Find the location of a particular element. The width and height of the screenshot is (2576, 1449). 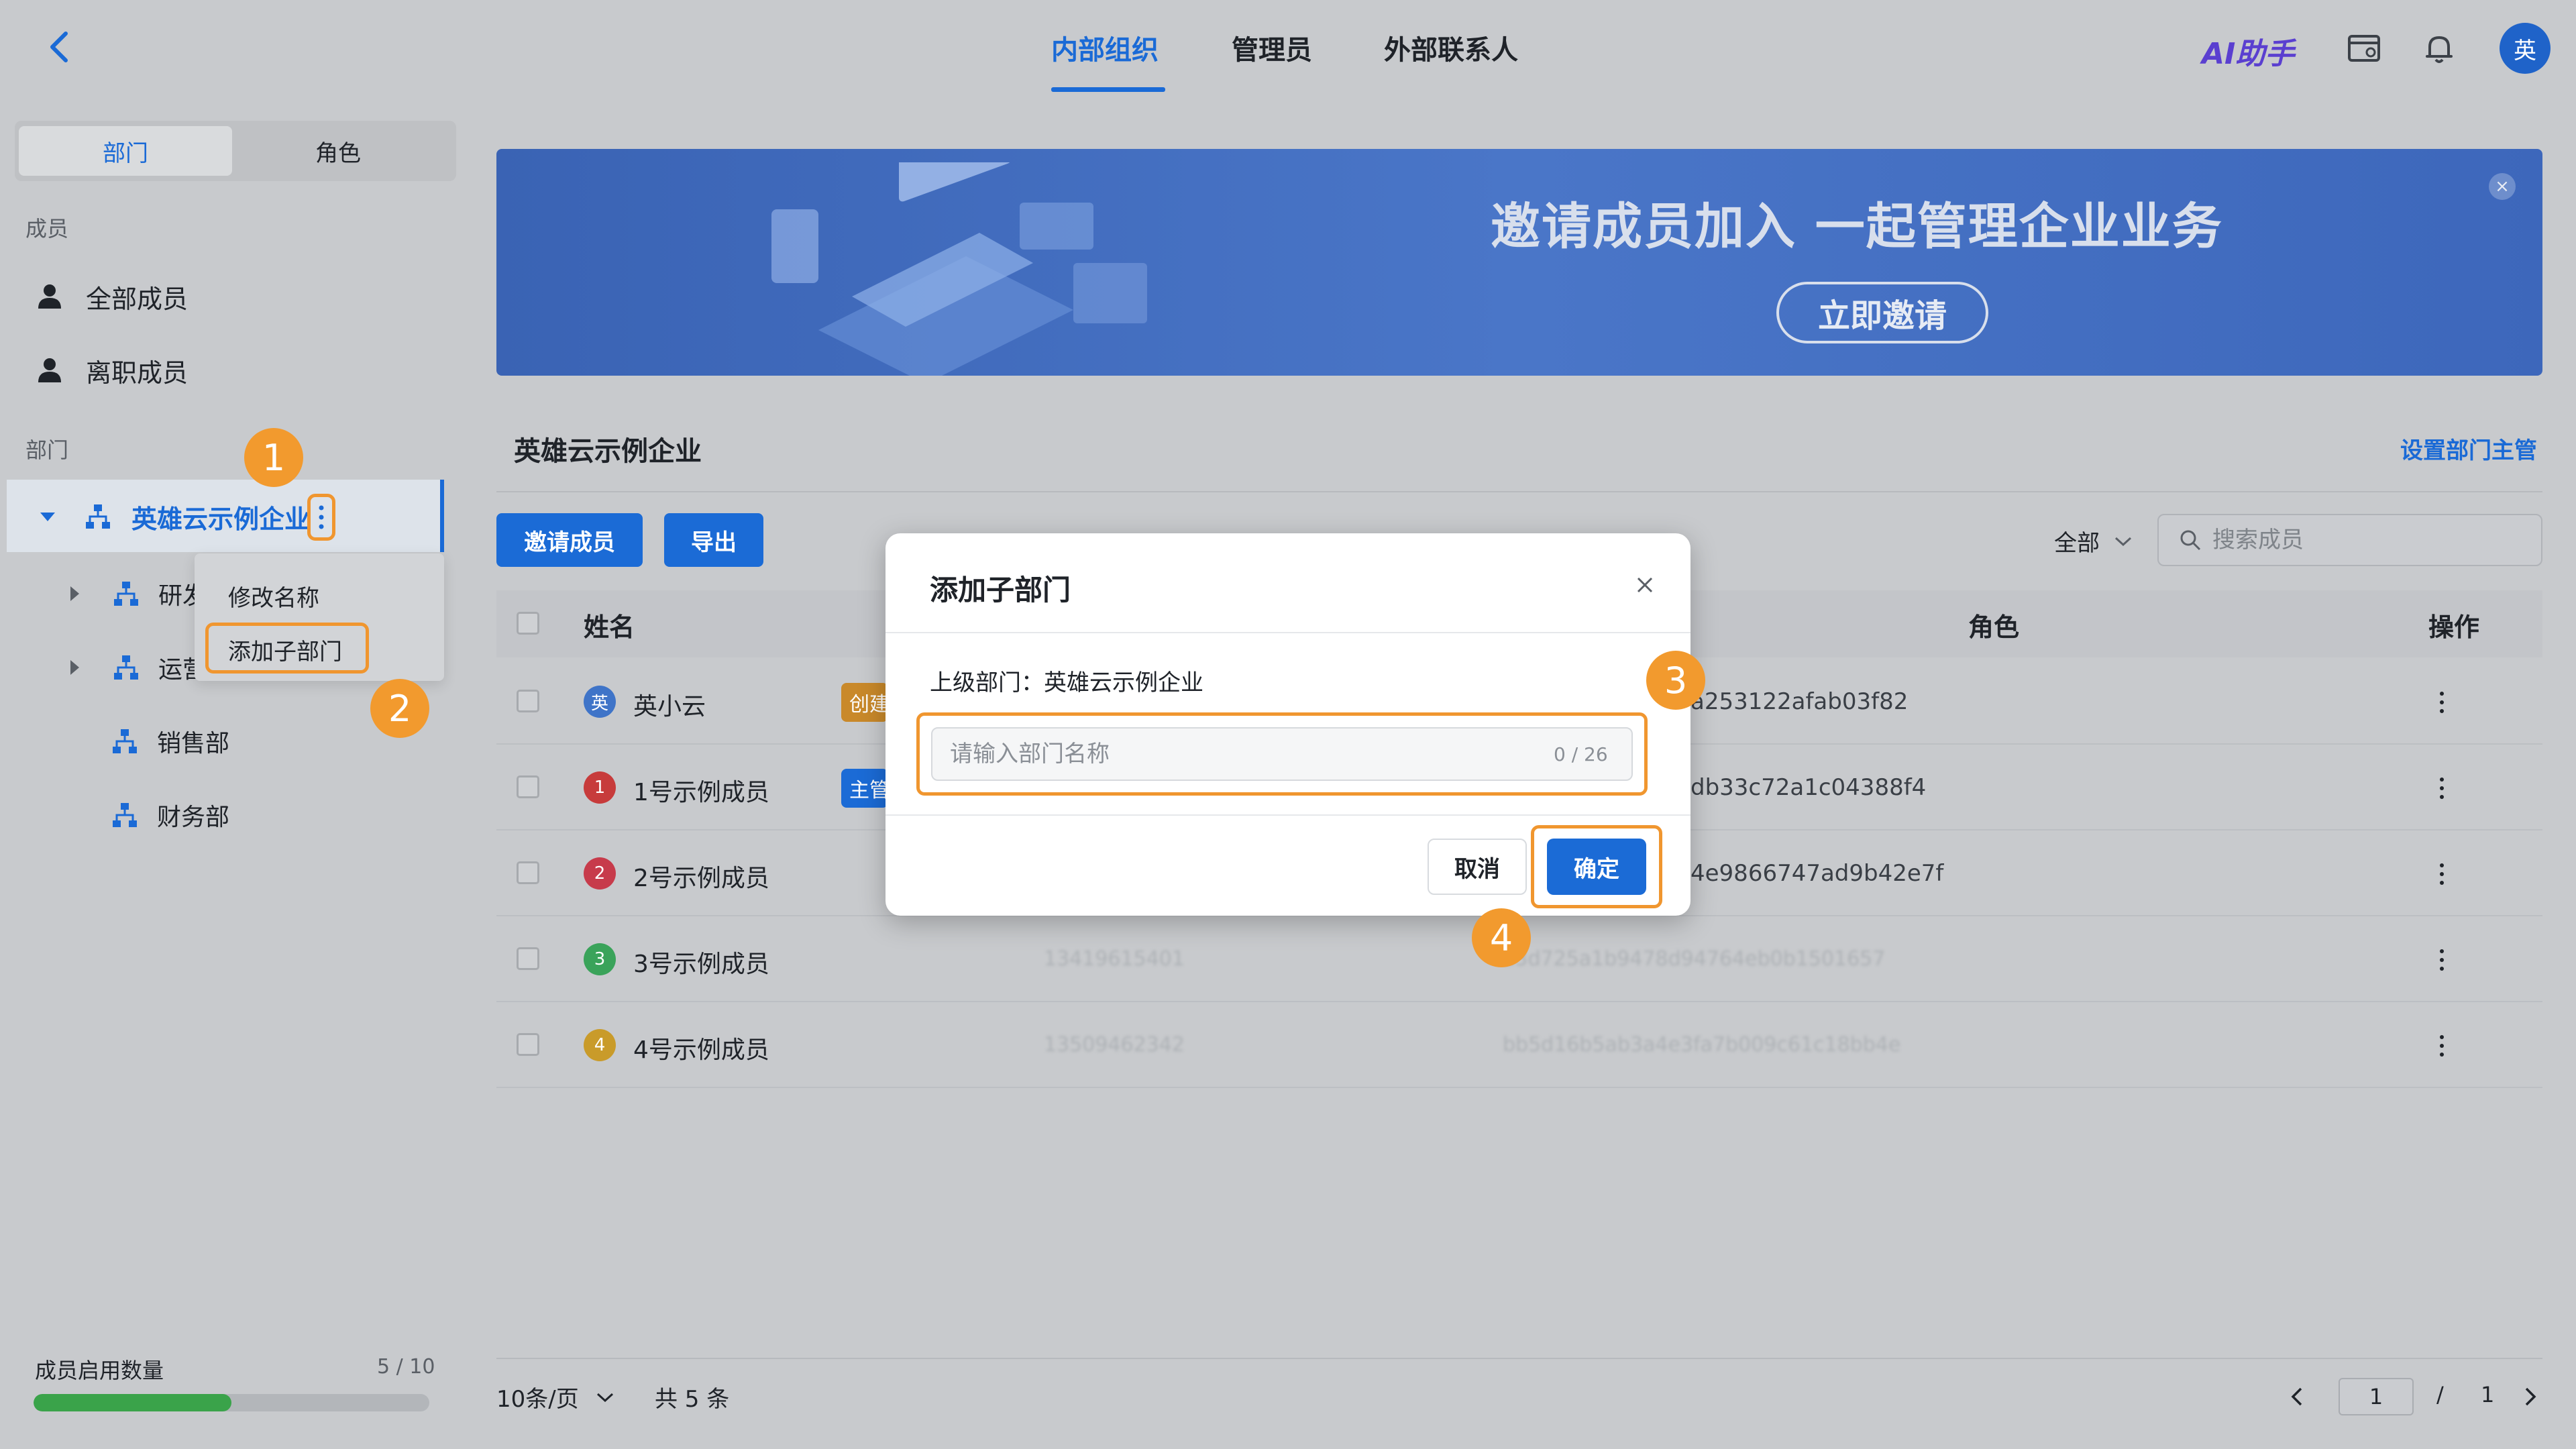

usage-count: 5 / 10 is located at coordinates (406, 1367).